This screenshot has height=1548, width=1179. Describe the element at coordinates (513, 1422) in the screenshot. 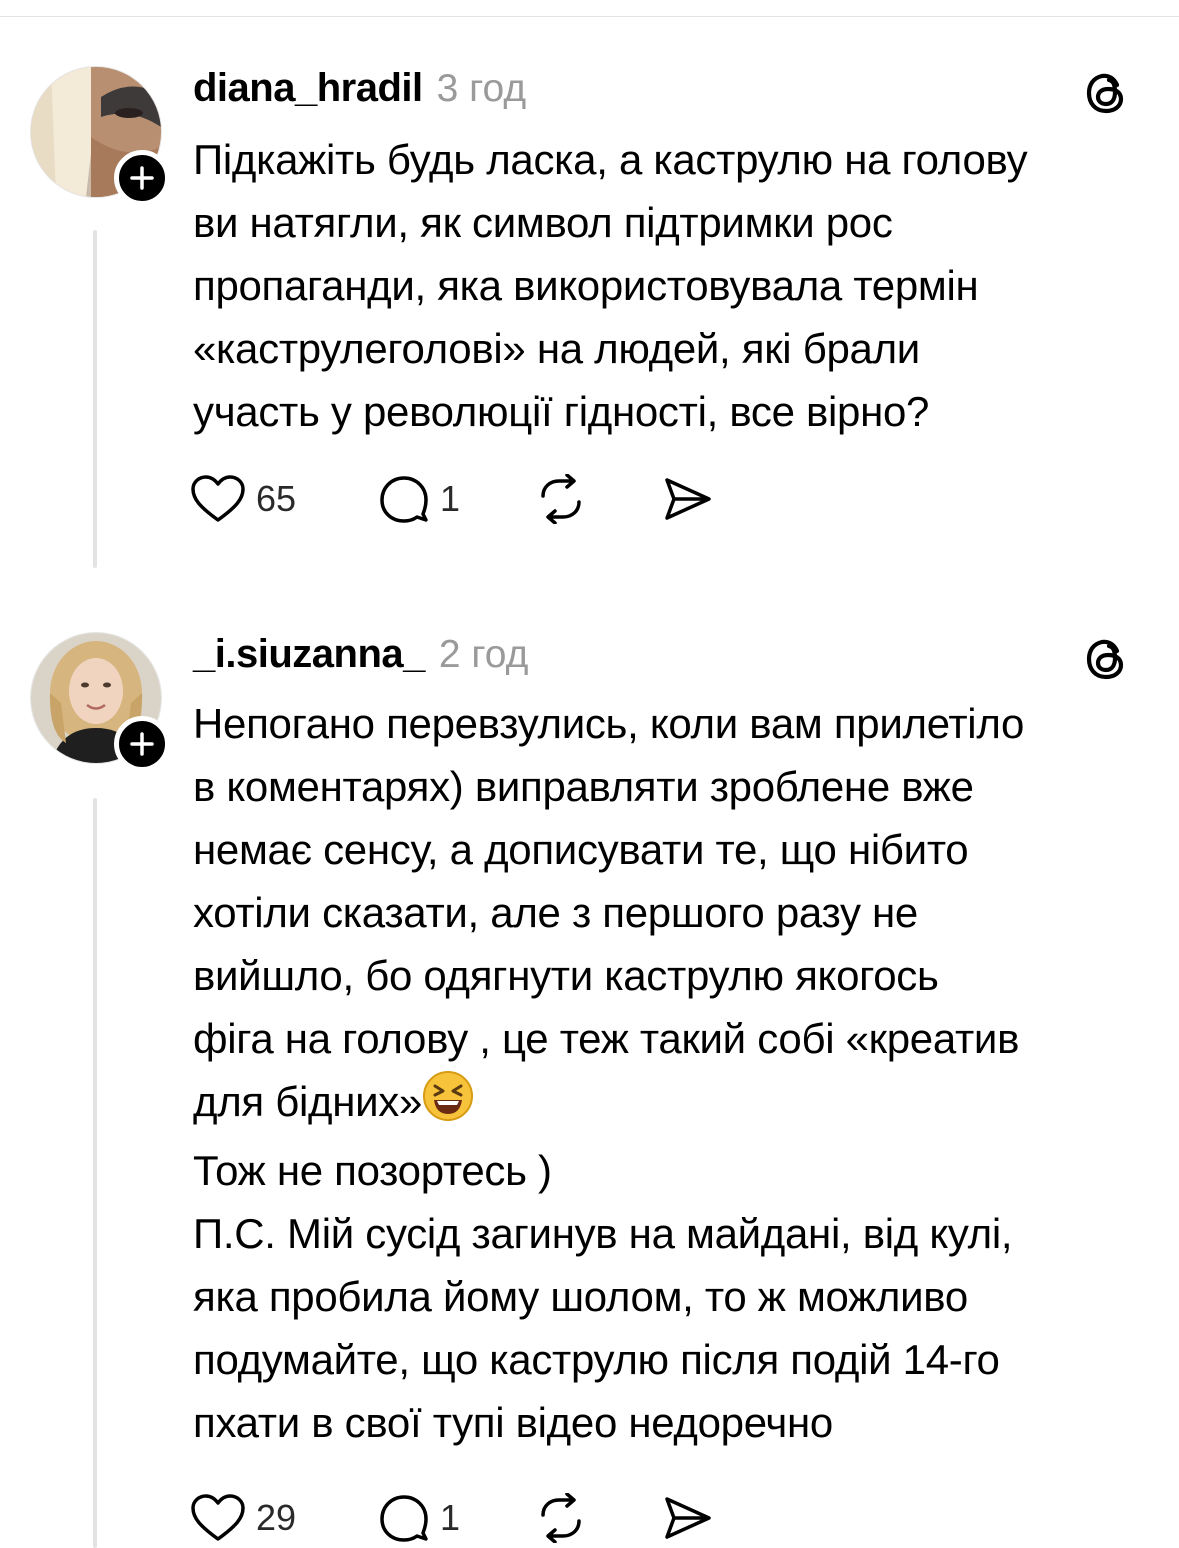

I see `text-line: пхати в свої тупі відео недоречно` at that location.